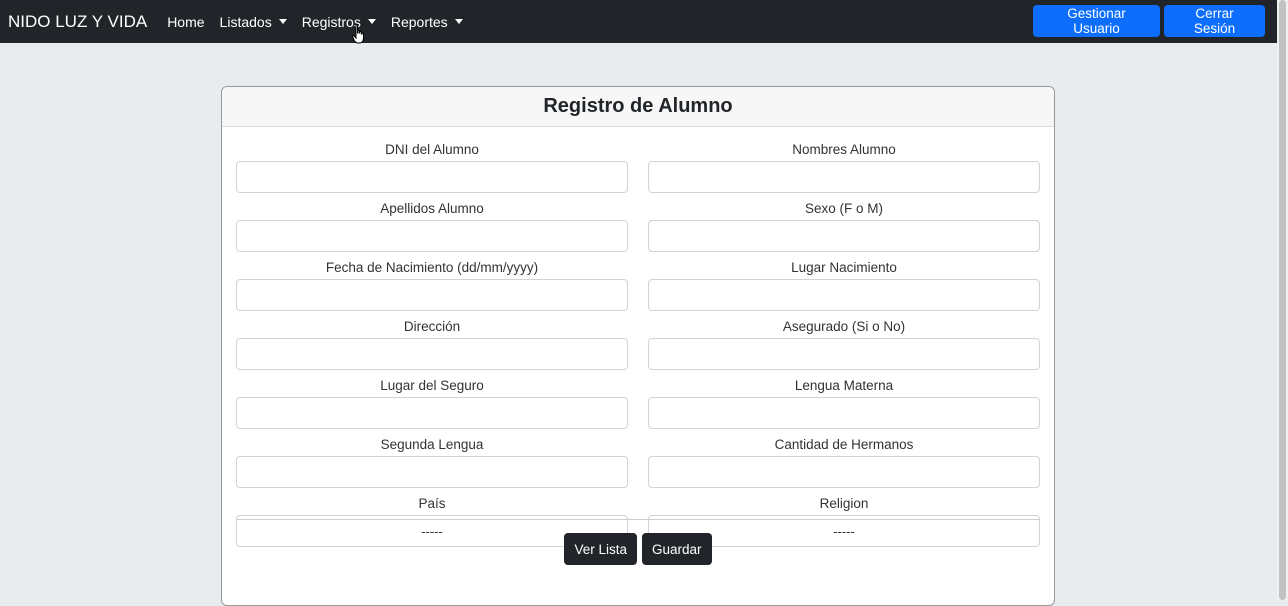  I want to click on navbar-actions: Gestionar Usuario Cerrar Sesión, so click(1149, 21).